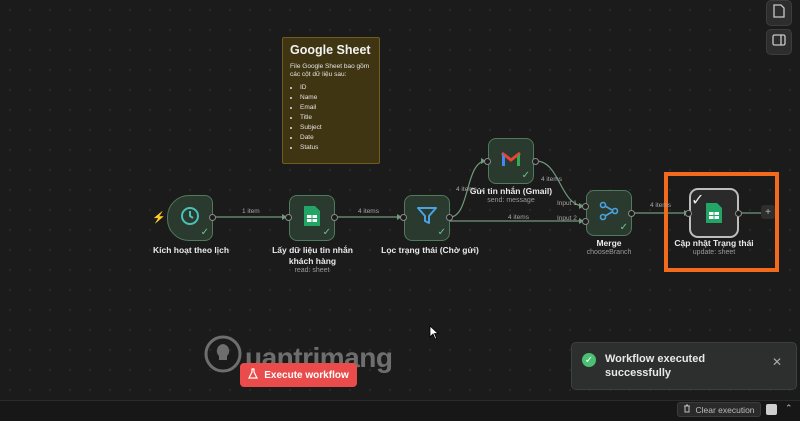  I want to click on edge-item-count: 1 item, so click(251, 211).